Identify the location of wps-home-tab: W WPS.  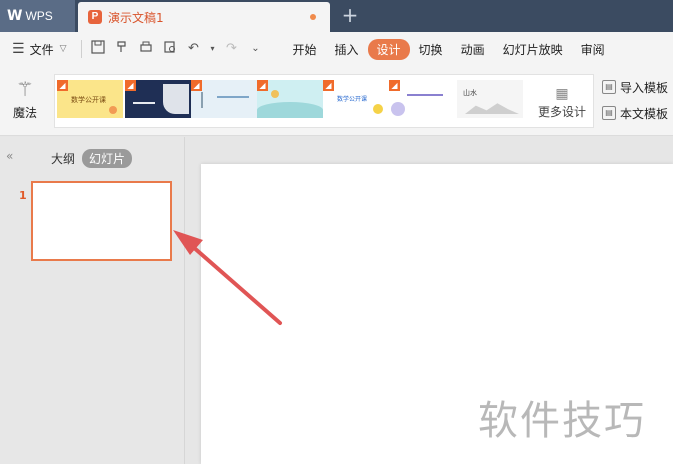
(37, 16).